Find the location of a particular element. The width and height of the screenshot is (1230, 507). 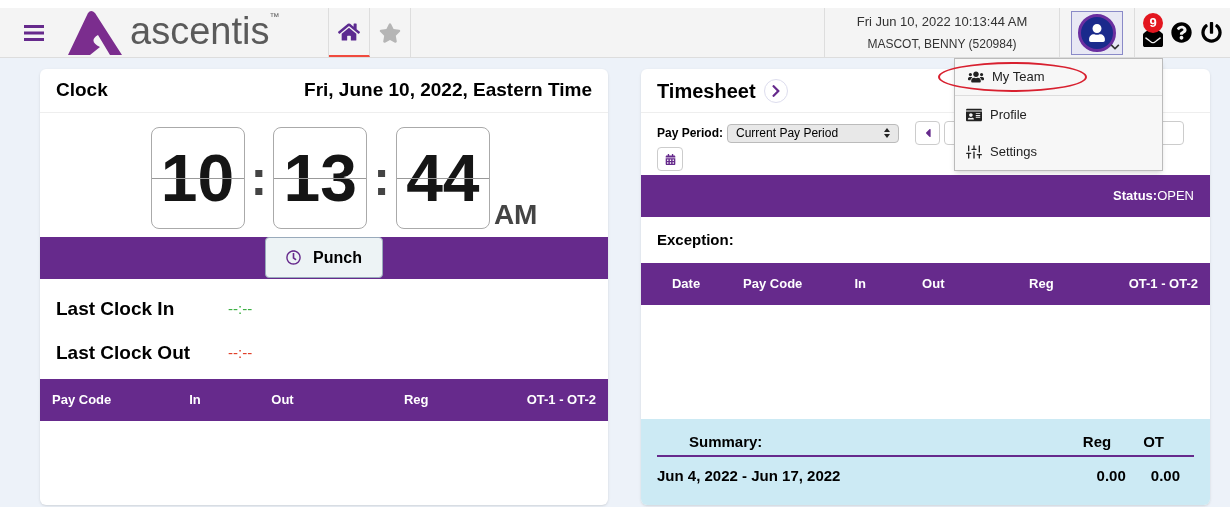

previous-button is located at coordinates (928, 133).